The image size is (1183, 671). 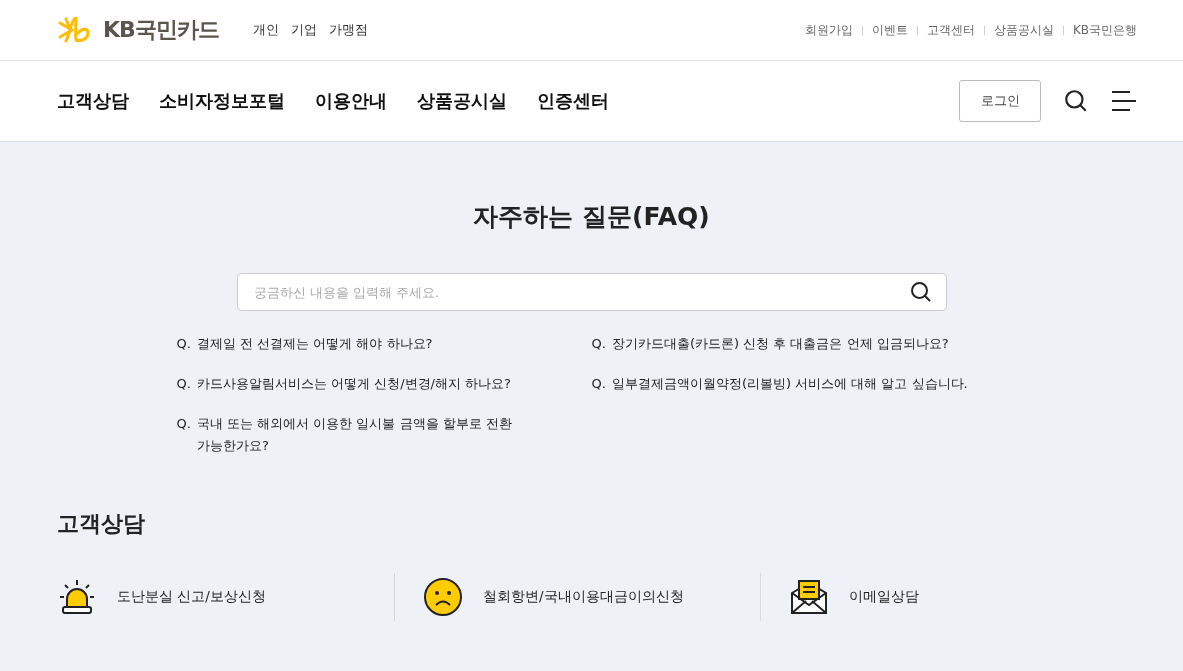 I want to click on sad-face-icon, so click(x=443, y=597).